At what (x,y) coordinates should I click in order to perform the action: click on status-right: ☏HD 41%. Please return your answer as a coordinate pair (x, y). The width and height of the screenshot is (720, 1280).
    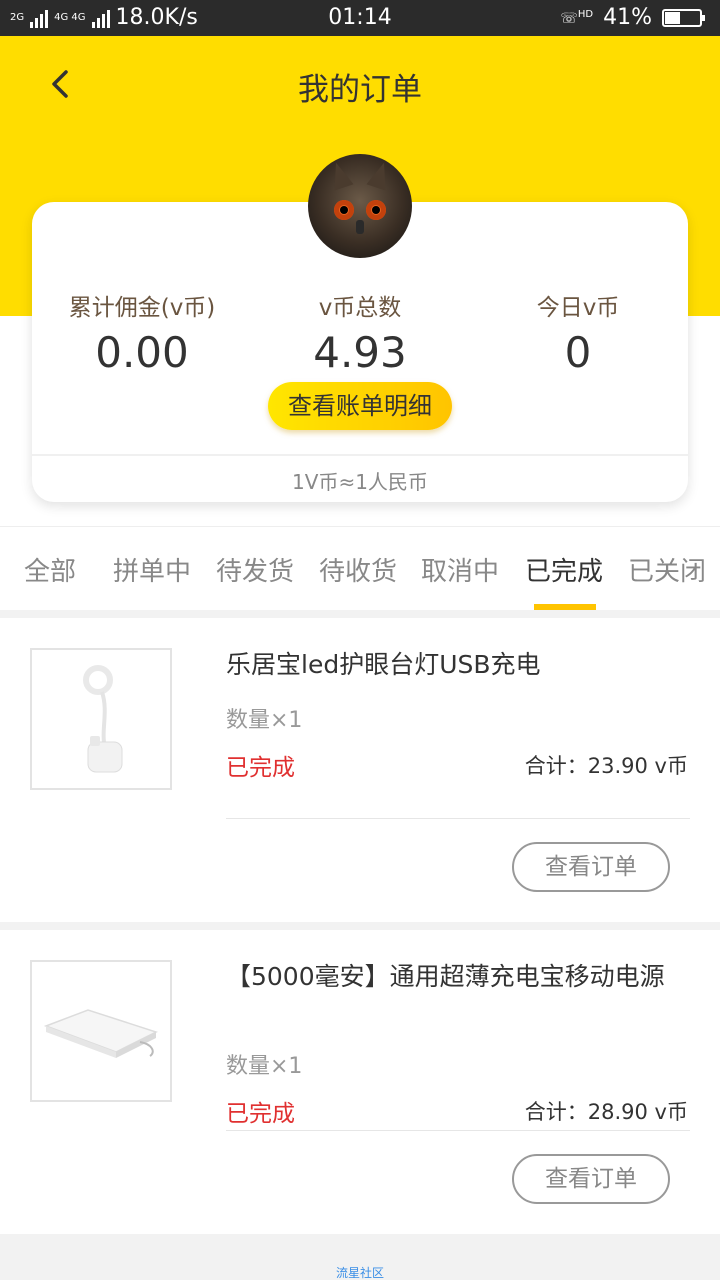
    Looking at the image, I should click on (632, 17).